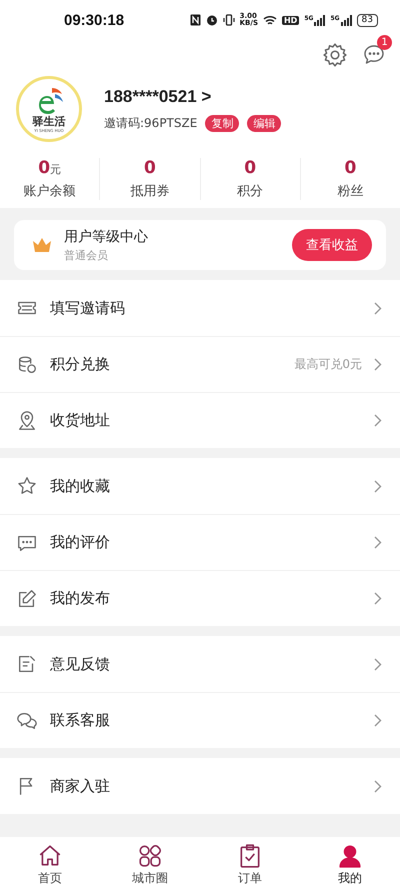  What do you see at coordinates (291, 20) in the screenshot?
I see `hd-label: HD` at bounding box center [291, 20].